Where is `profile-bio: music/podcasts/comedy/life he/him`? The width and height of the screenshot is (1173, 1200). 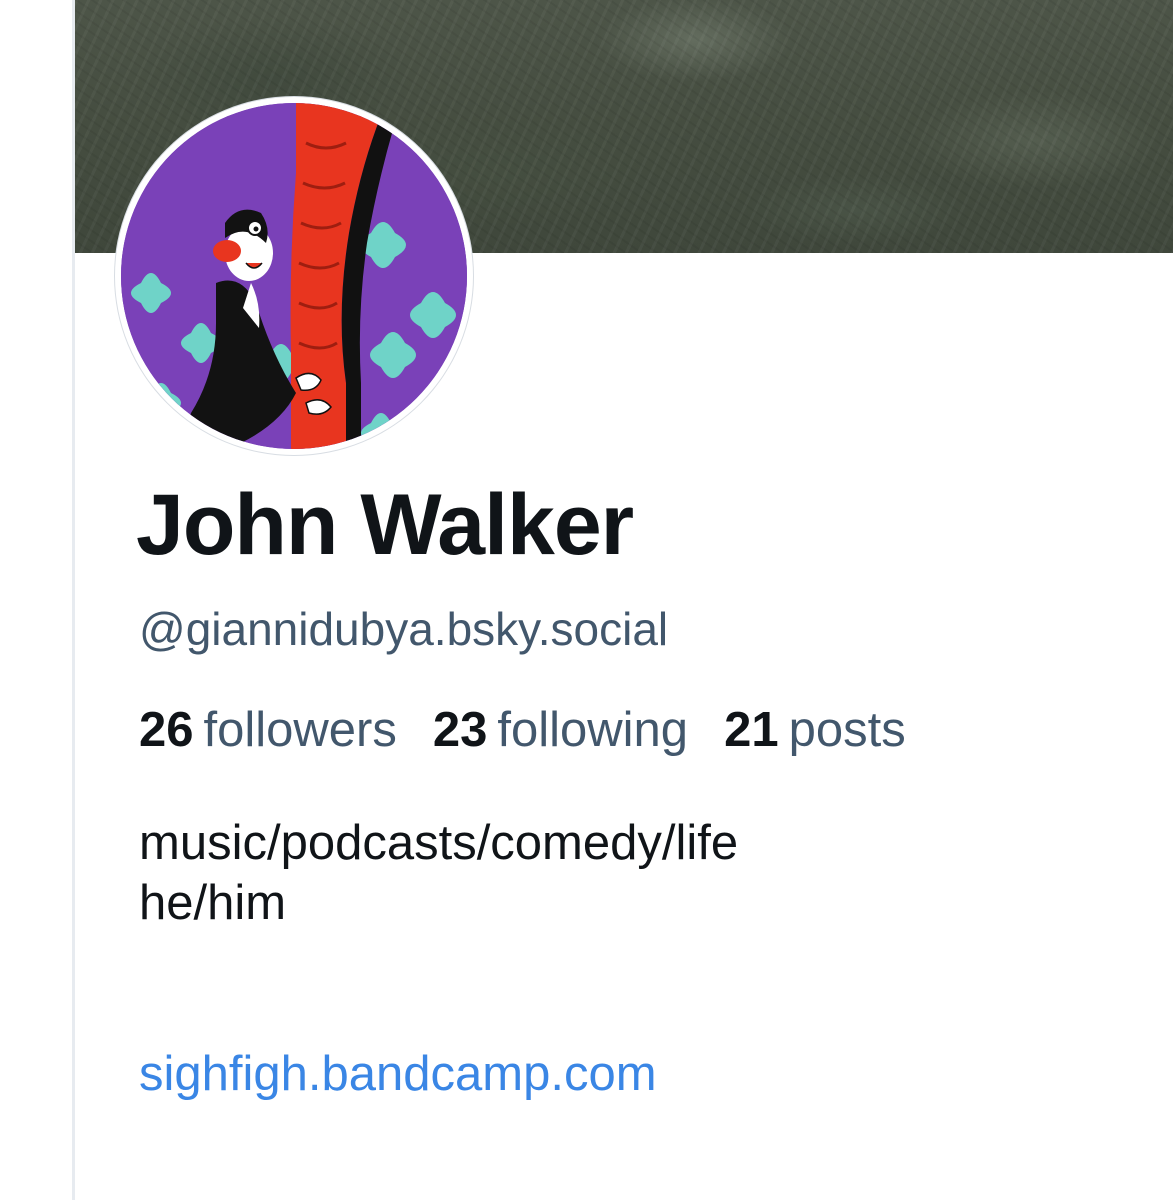 profile-bio: music/podcasts/comedy/life he/him is located at coordinates (438, 873).